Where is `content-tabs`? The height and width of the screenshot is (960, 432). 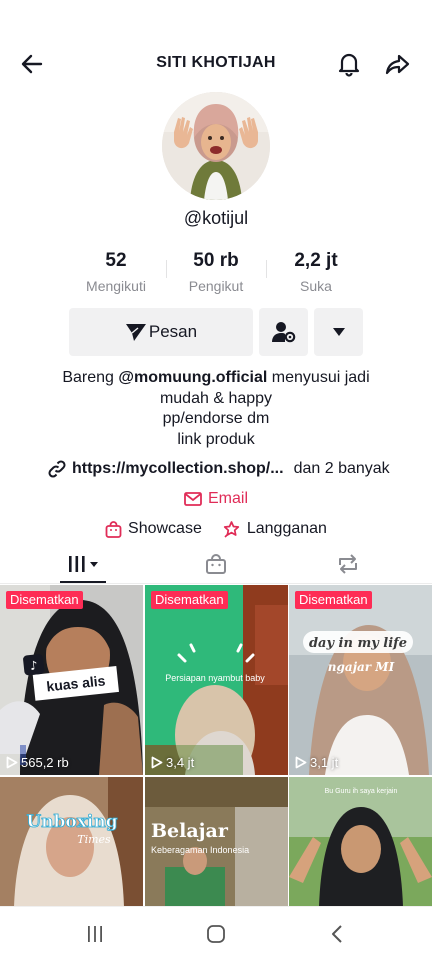 content-tabs is located at coordinates (216, 564).